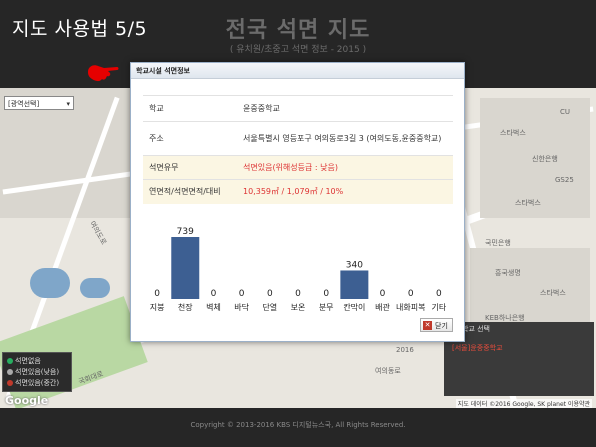 The height and width of the screenshot is (447, 596). What do you see at coordinates (103, 73) in the screenshot?
I see `pointing-hand-icon` at bounding box center [103, 73].